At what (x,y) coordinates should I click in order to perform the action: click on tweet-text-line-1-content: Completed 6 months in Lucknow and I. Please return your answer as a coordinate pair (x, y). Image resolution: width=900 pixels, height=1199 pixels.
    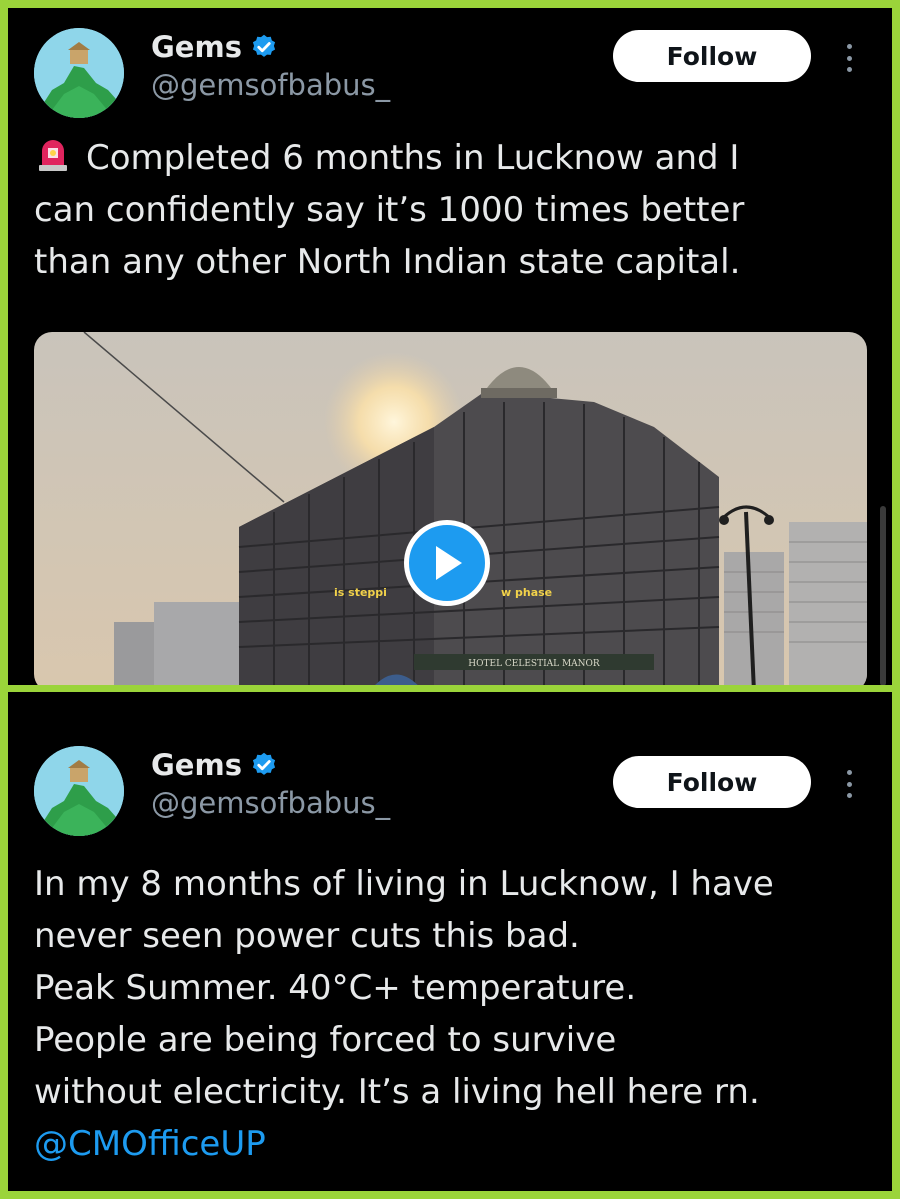
    Looking at the image, I should click on (413, 158).